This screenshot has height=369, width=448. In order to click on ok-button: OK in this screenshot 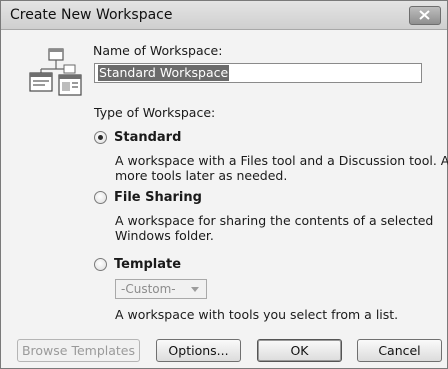, I will do `click(299, 350)`.